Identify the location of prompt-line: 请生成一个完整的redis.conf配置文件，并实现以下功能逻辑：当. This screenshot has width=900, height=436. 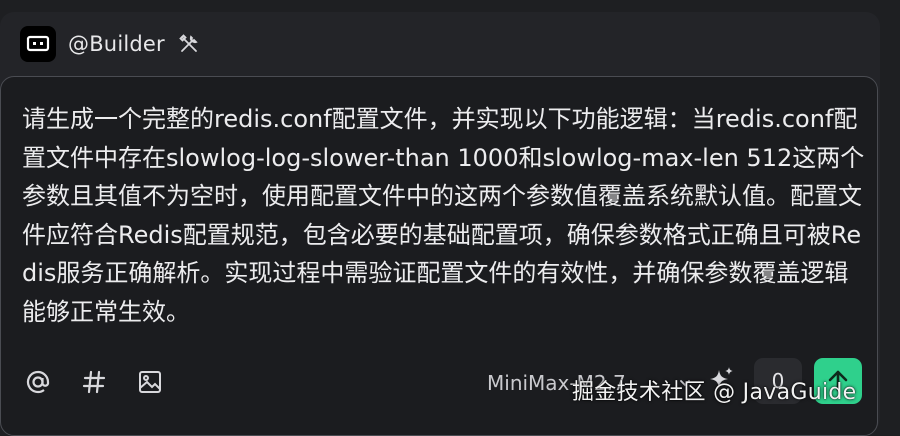
(369, 119).